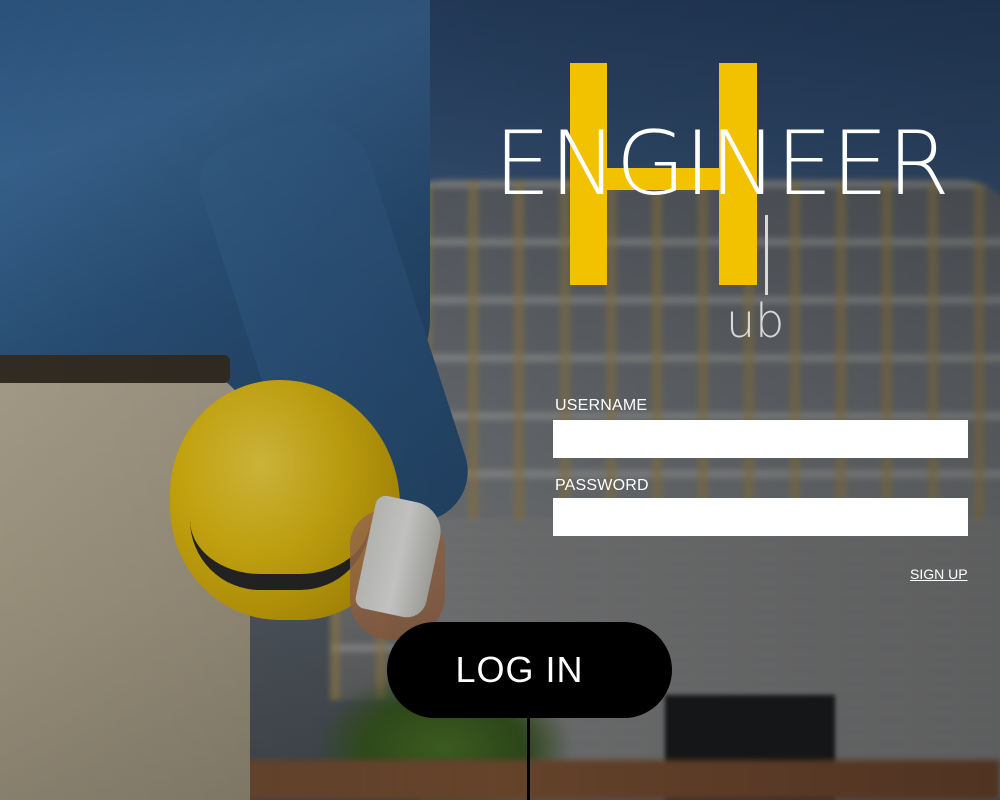  What do you see at coordinates (939, 574) in the screenshot?
I see `sign-up-link: SIGN UP` at bounding box center [939, 574].